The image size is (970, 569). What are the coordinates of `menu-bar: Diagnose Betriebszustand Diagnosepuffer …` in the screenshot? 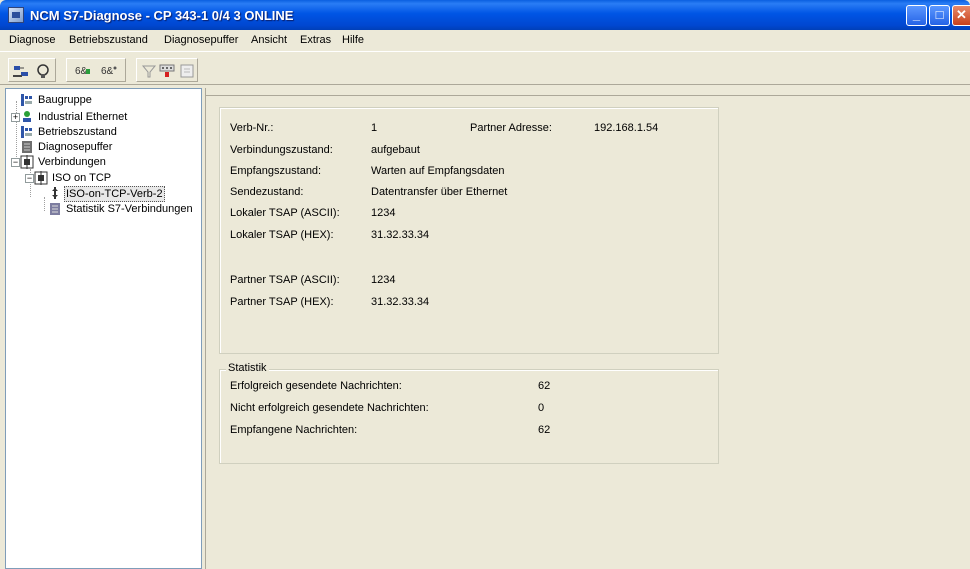 It's located at (485, 40).